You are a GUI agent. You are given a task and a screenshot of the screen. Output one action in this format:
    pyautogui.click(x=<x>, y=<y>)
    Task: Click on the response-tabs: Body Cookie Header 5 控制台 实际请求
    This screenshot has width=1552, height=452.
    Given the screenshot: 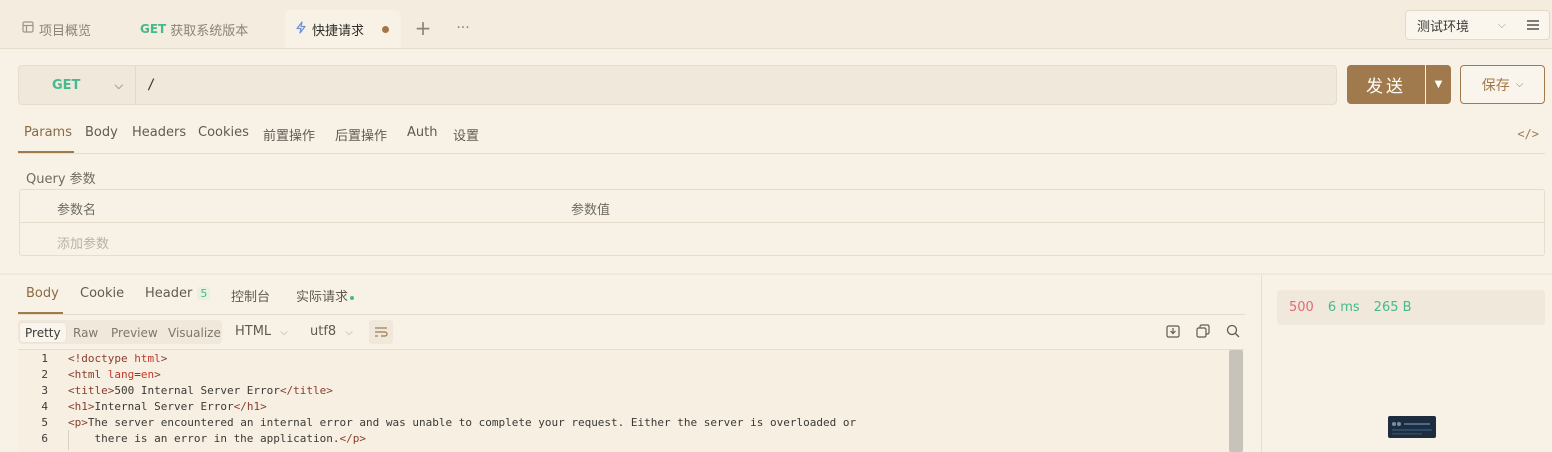 What is the action you would take?
    pyautogui.click(x=631, y=295)
    